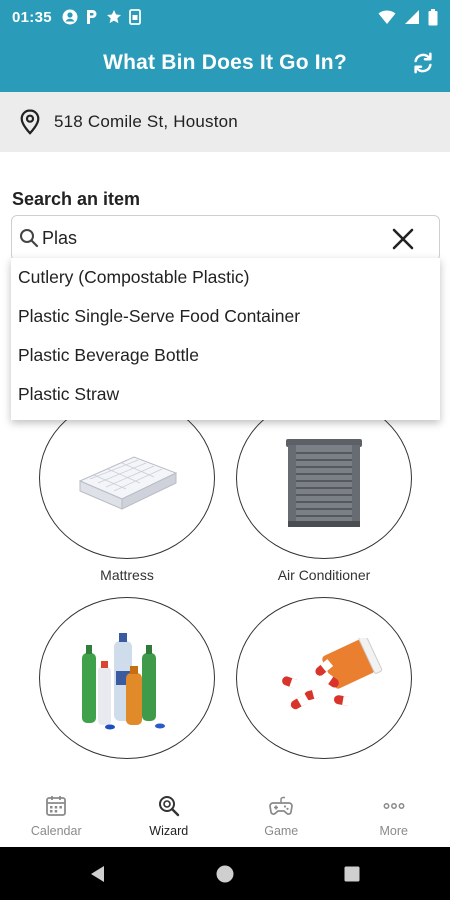 This screenshot has height=900, width=450. Describe the element at coordinates (29, 238) in the screenshot. I see `search-icon` at that location.